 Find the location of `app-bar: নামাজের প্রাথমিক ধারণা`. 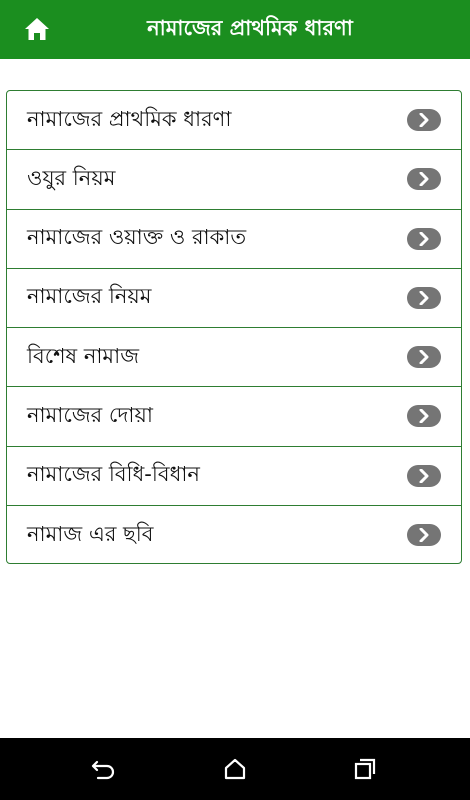

app-bar: নামাজের প্রাথমিক ধারণা is located at coordinates (235, 29).